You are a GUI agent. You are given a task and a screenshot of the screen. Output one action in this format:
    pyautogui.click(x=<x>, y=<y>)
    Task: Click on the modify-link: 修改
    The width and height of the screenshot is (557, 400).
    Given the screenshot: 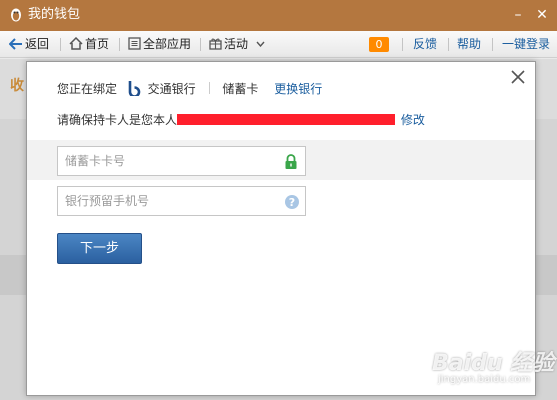 What is the action you would take?
    pyautogui.click(x=413, y=120)
    